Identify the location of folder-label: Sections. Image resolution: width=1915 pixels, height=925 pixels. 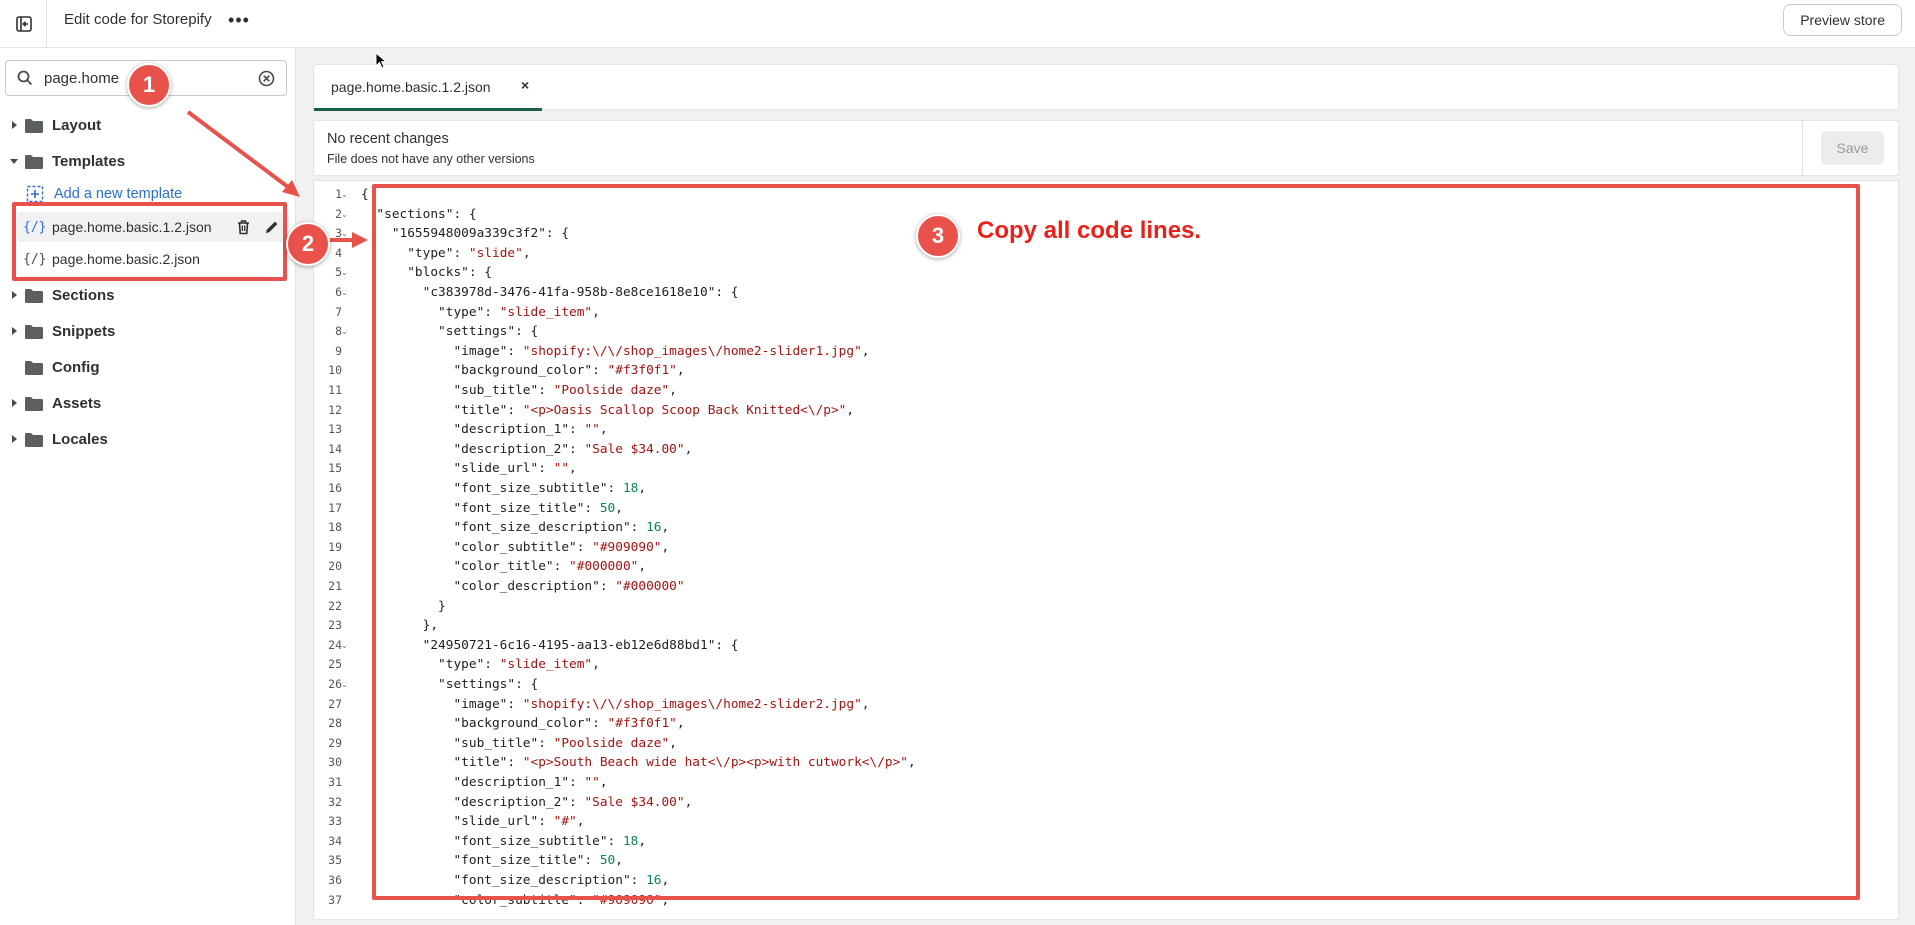
(83, 295).